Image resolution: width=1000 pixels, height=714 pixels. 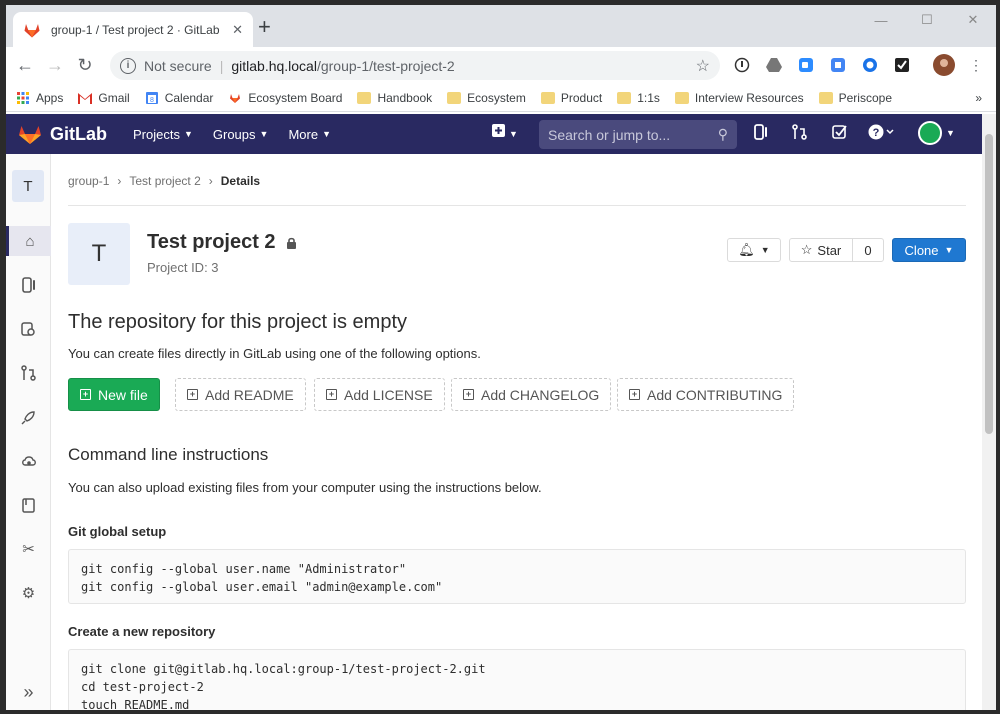 I want to click on close-window-icon: ✕, so click(x=973, y=20).